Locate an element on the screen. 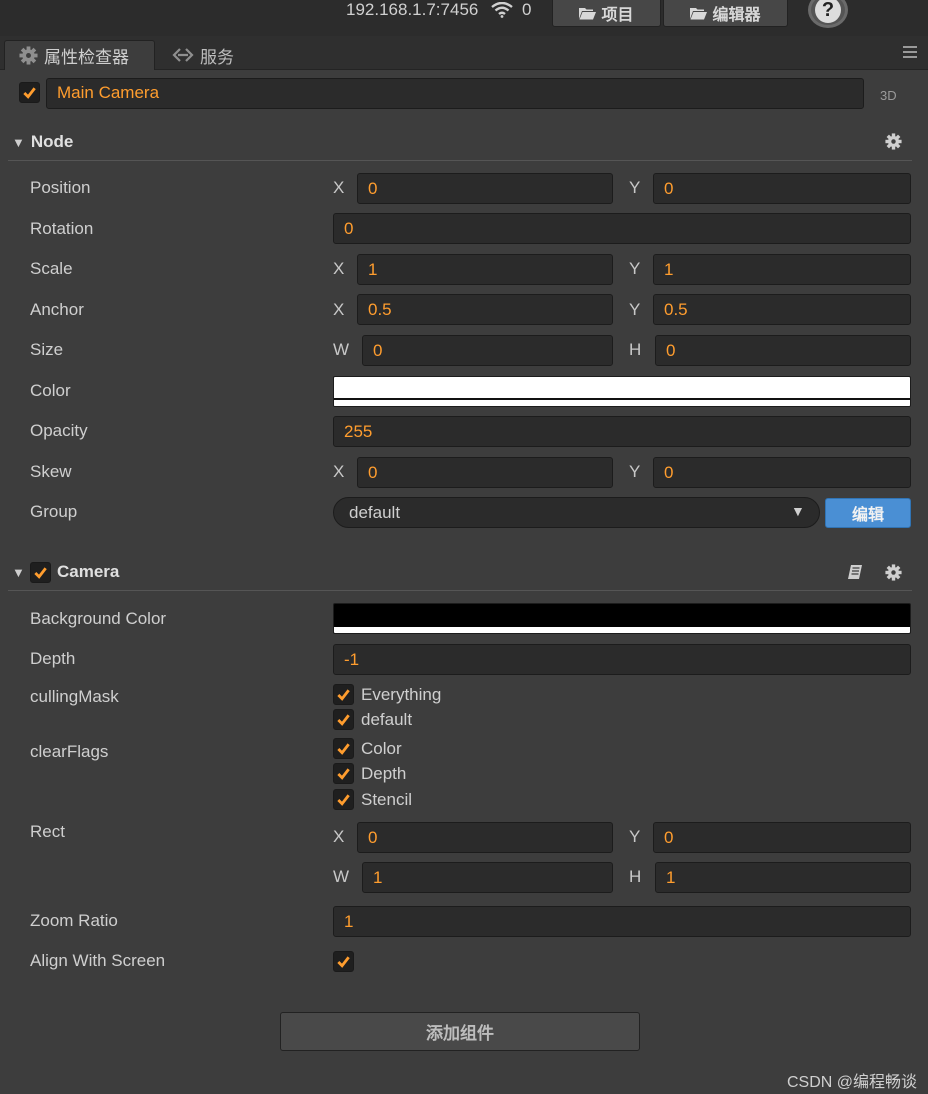 The image size is (928, 1094). group-edit-button: 编辑 is located at coordinates (868, 513).